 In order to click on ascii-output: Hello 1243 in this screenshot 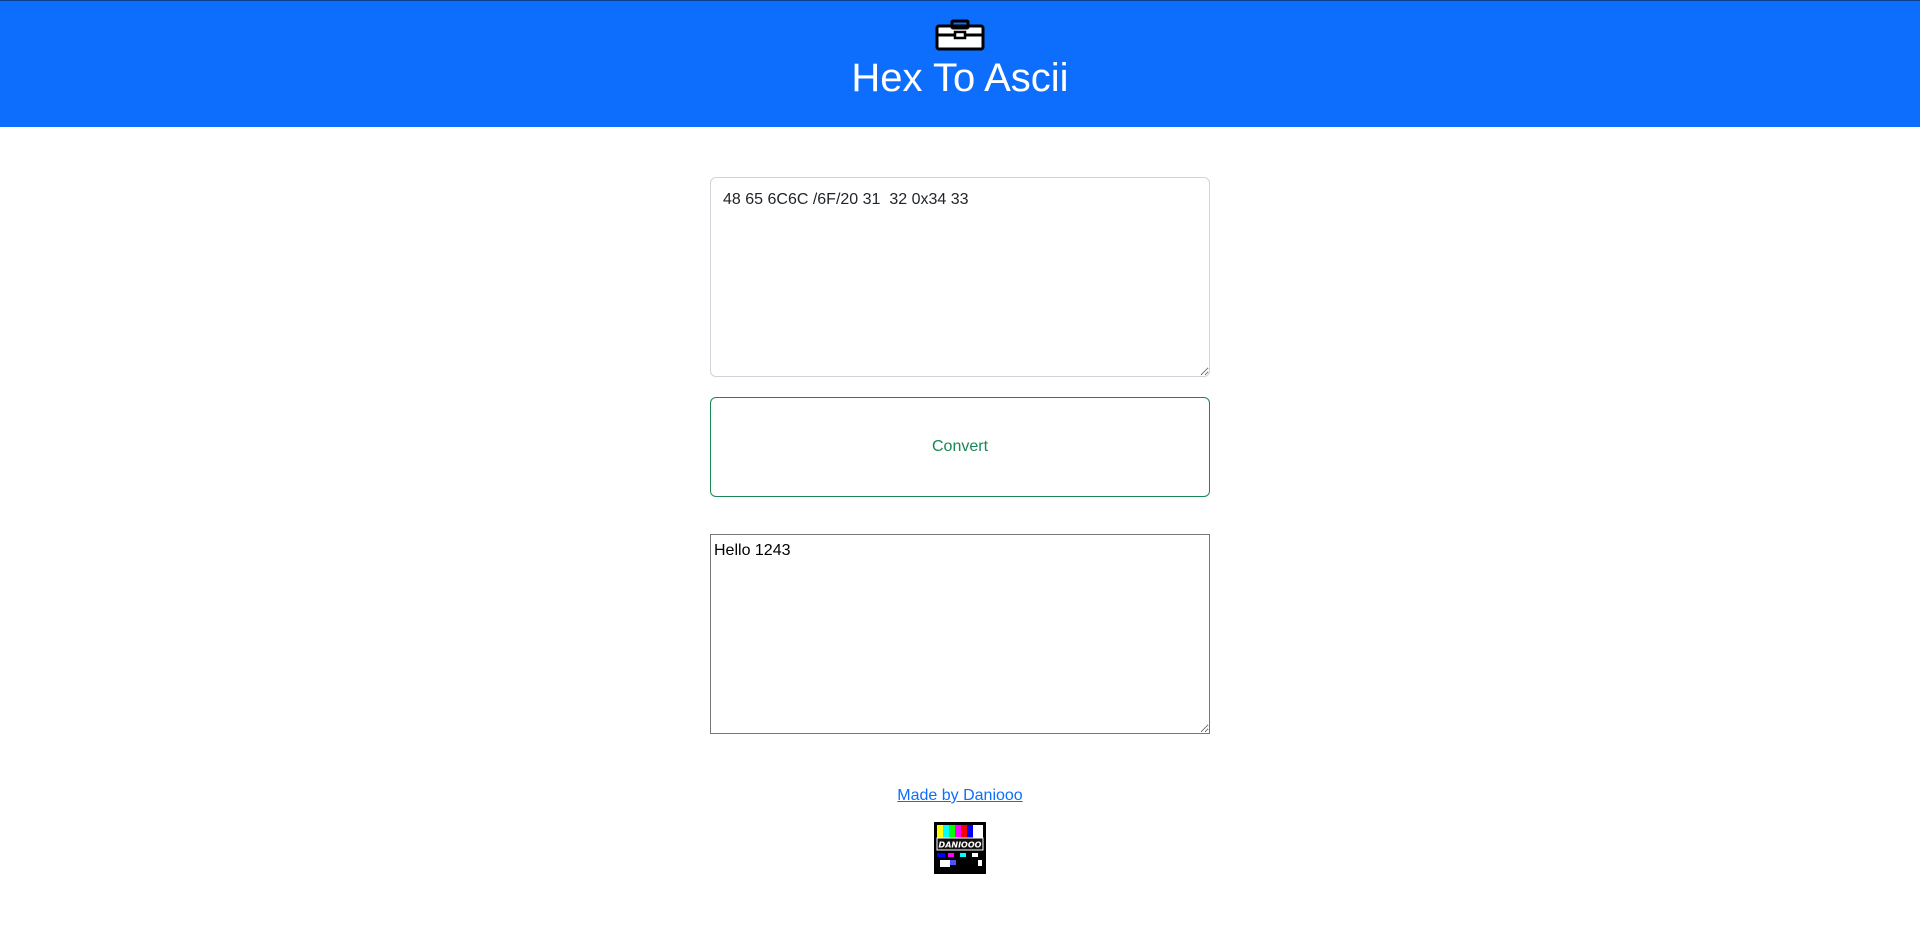, I will do `click(960, 634)`.